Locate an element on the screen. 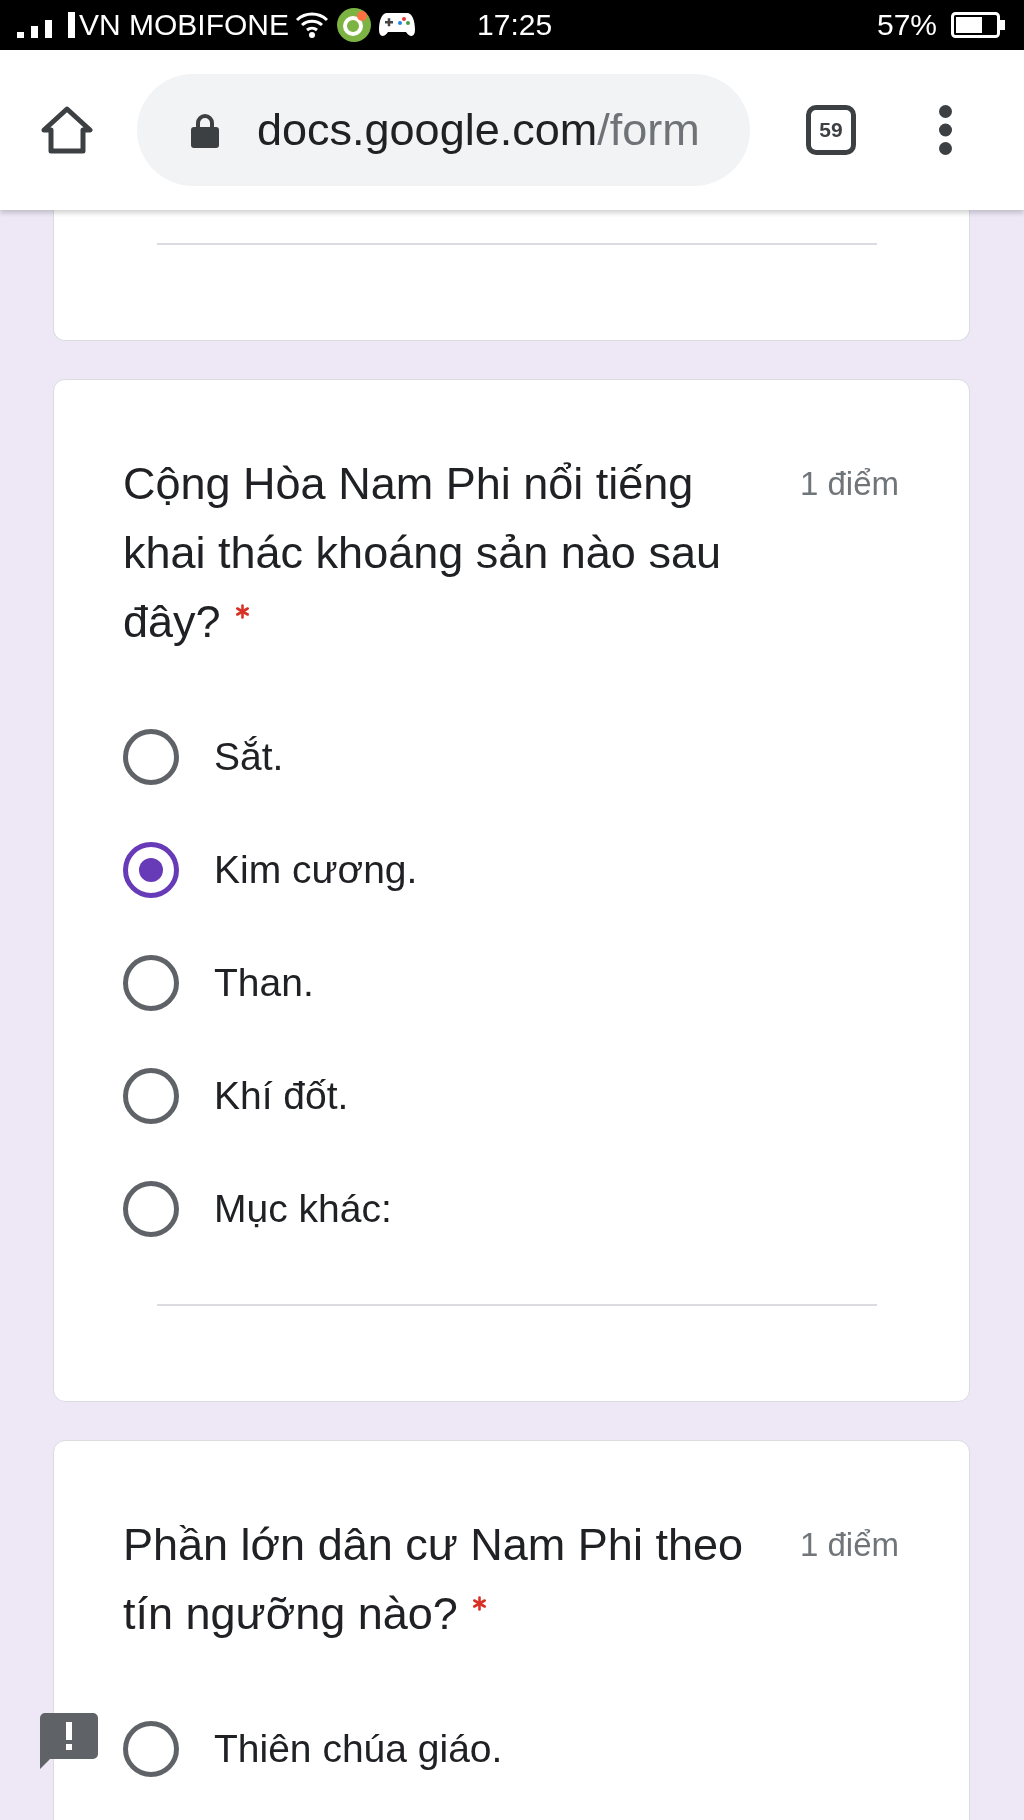 Image resolution: width=1024 pixels, height=1820 pixels. option-label: Mục khác: is located at coordinates (303, 1209).